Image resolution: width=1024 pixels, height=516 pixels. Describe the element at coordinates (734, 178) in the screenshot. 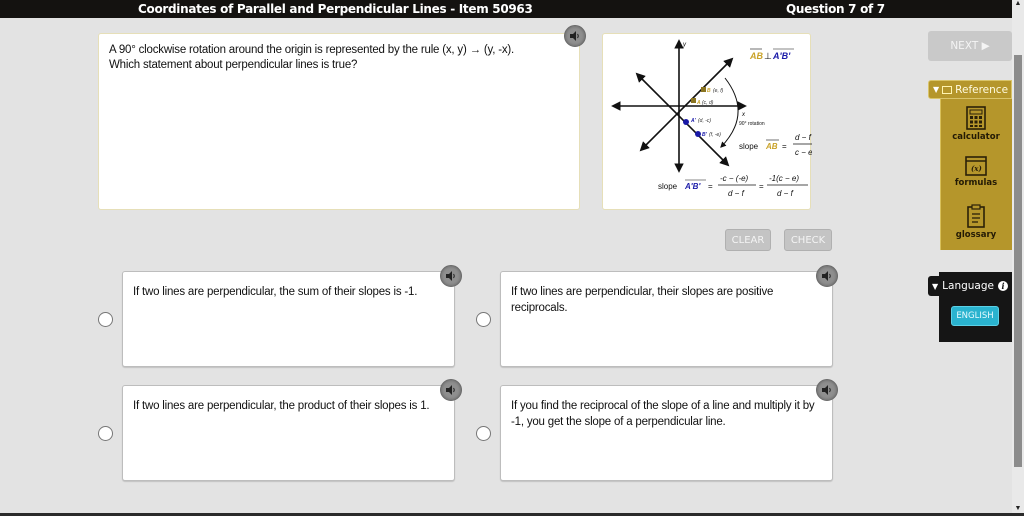

I see `svg-text: -c − (-e)` at that location.